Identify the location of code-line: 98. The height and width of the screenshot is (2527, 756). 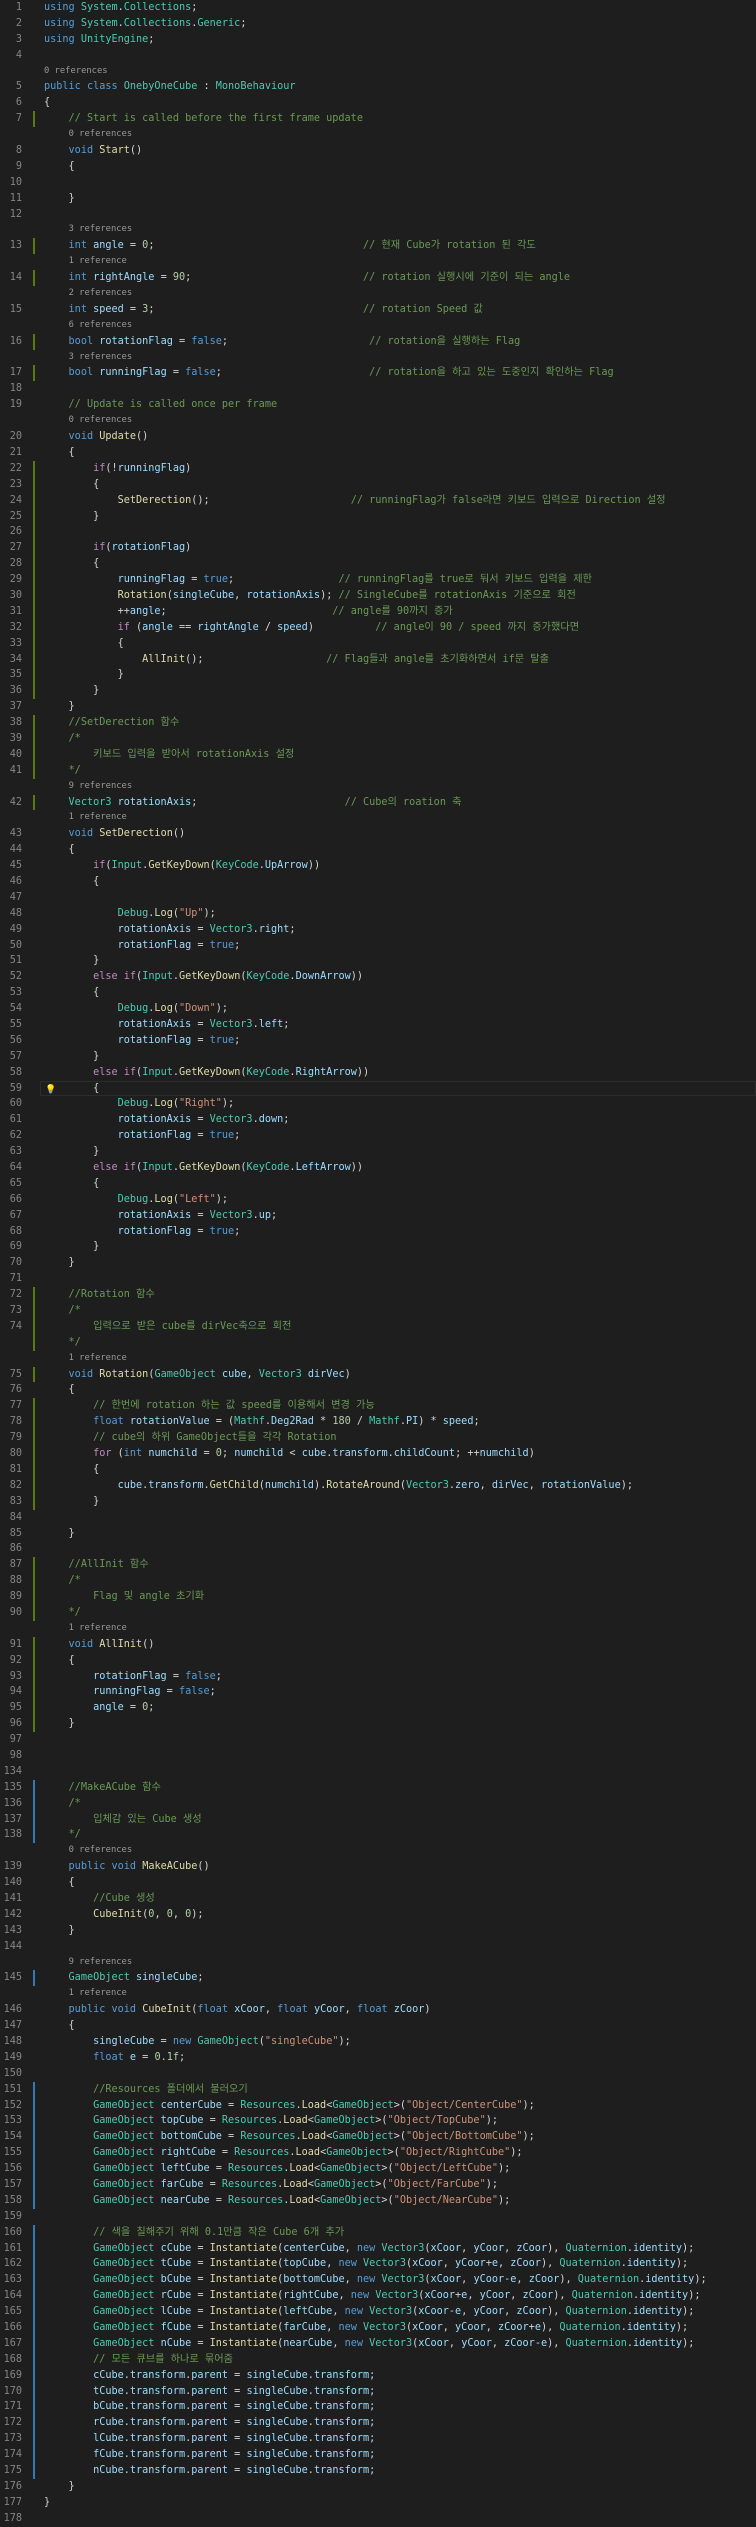
(378, 1756).